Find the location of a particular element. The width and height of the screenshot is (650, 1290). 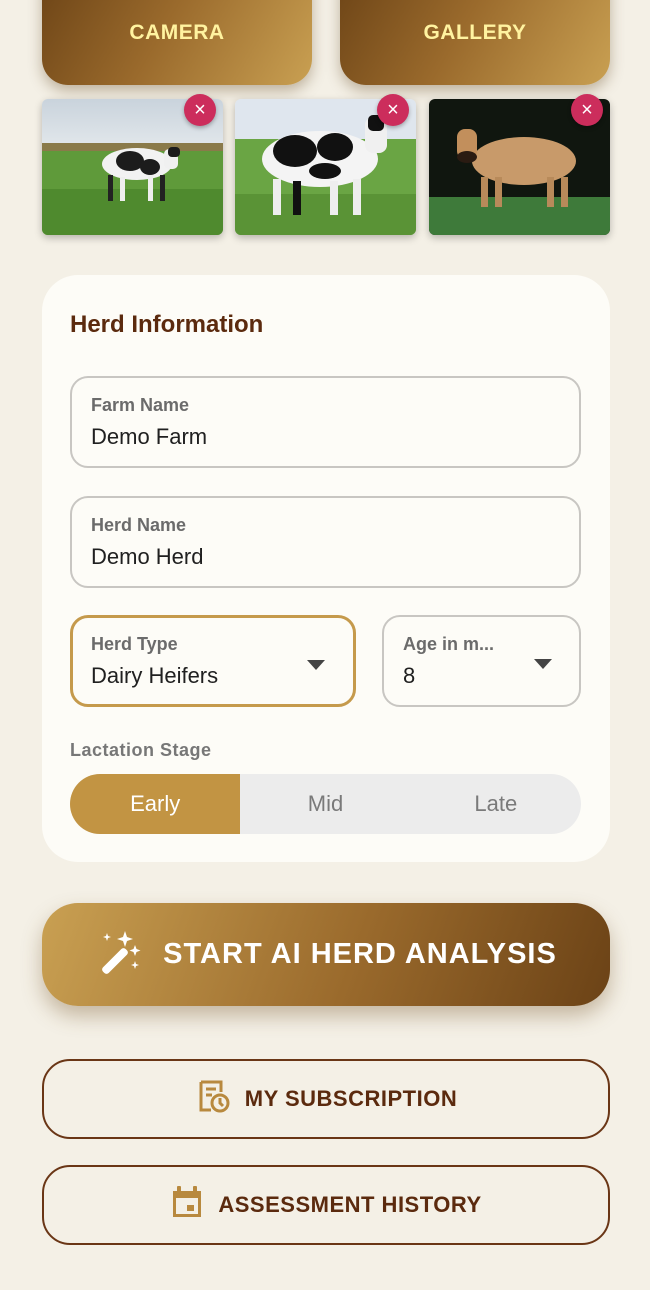

camera-button-label: CAMERA is located at coordinates (177, 32).